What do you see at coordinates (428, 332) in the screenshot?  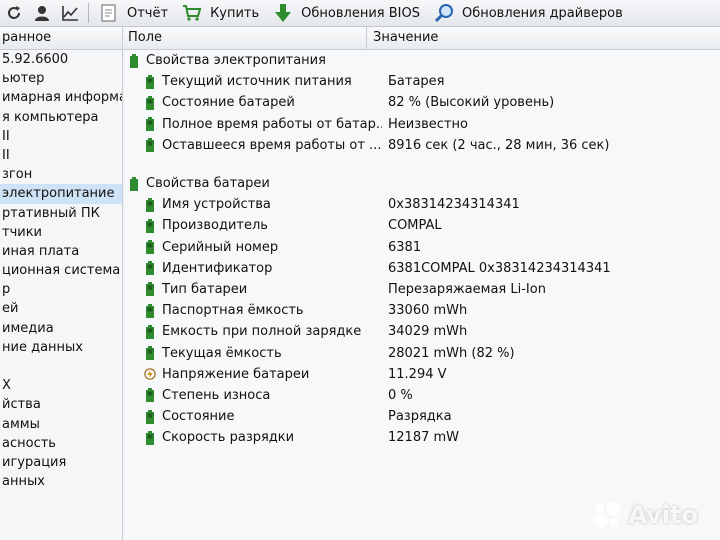 I see `value-cell: 34029 mWh` at bounding box center [428, 332].